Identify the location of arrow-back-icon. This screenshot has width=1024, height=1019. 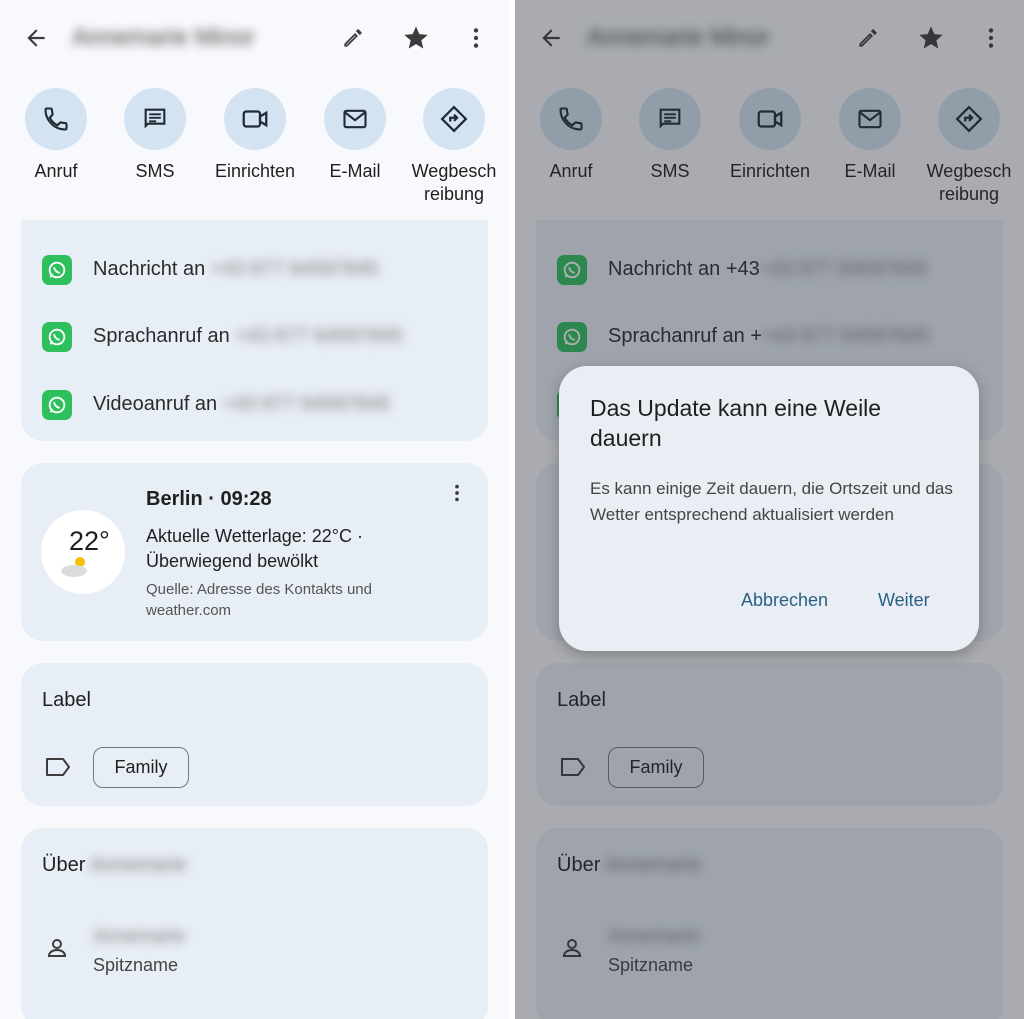
(36, 38).